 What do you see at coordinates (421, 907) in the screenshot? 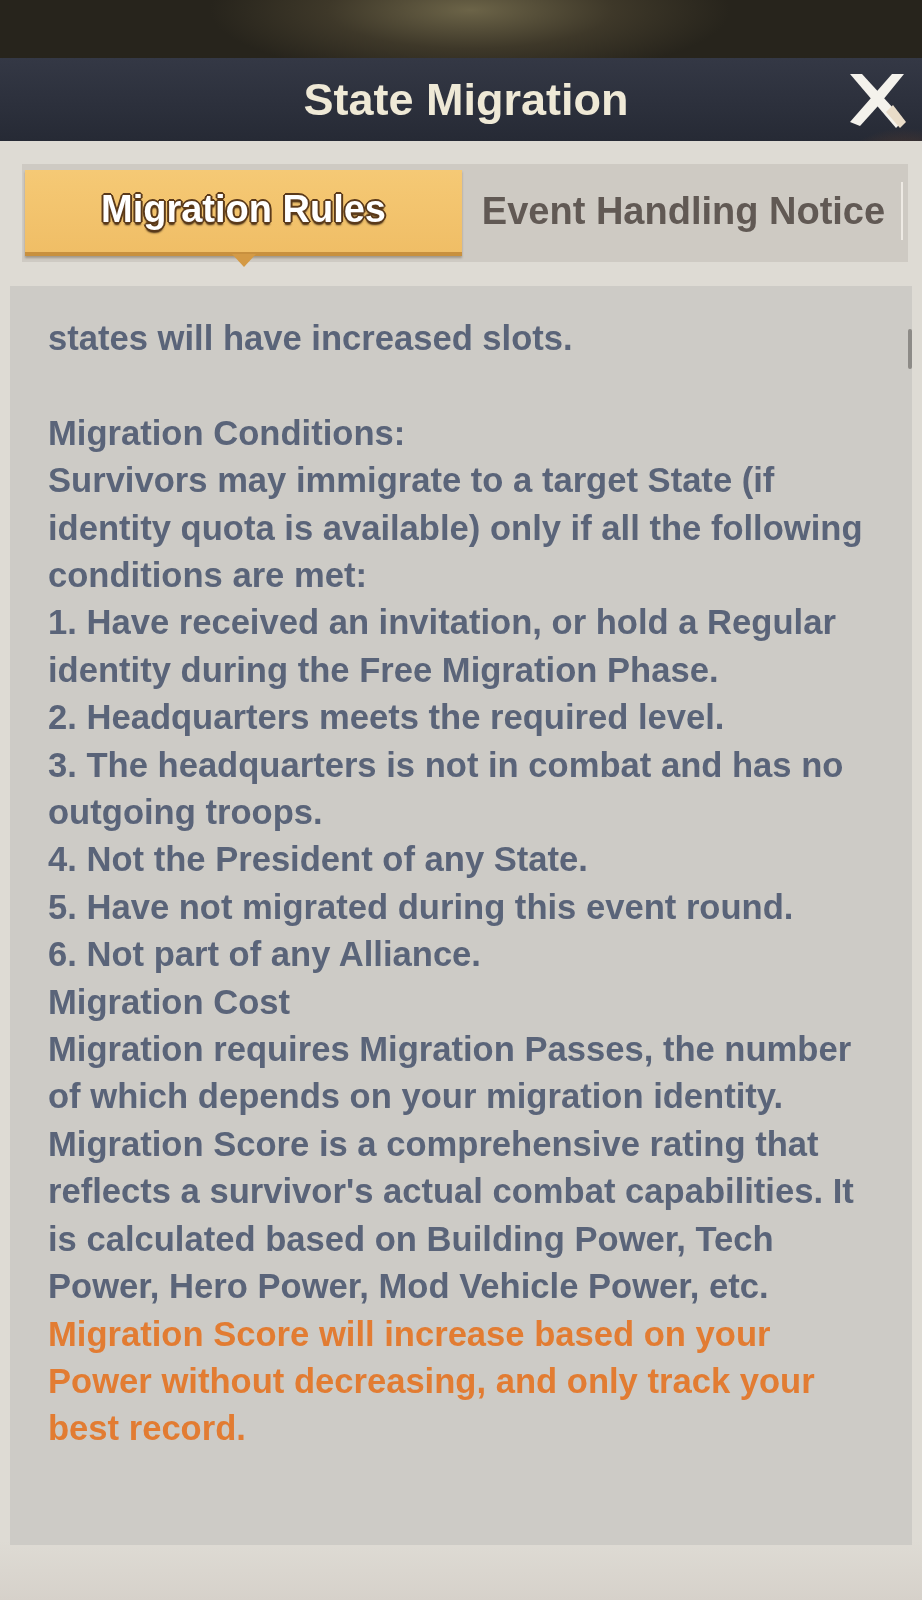
I see `paragraph: 5. Have not migrated during this event round.` at bounding box center [421, 907].